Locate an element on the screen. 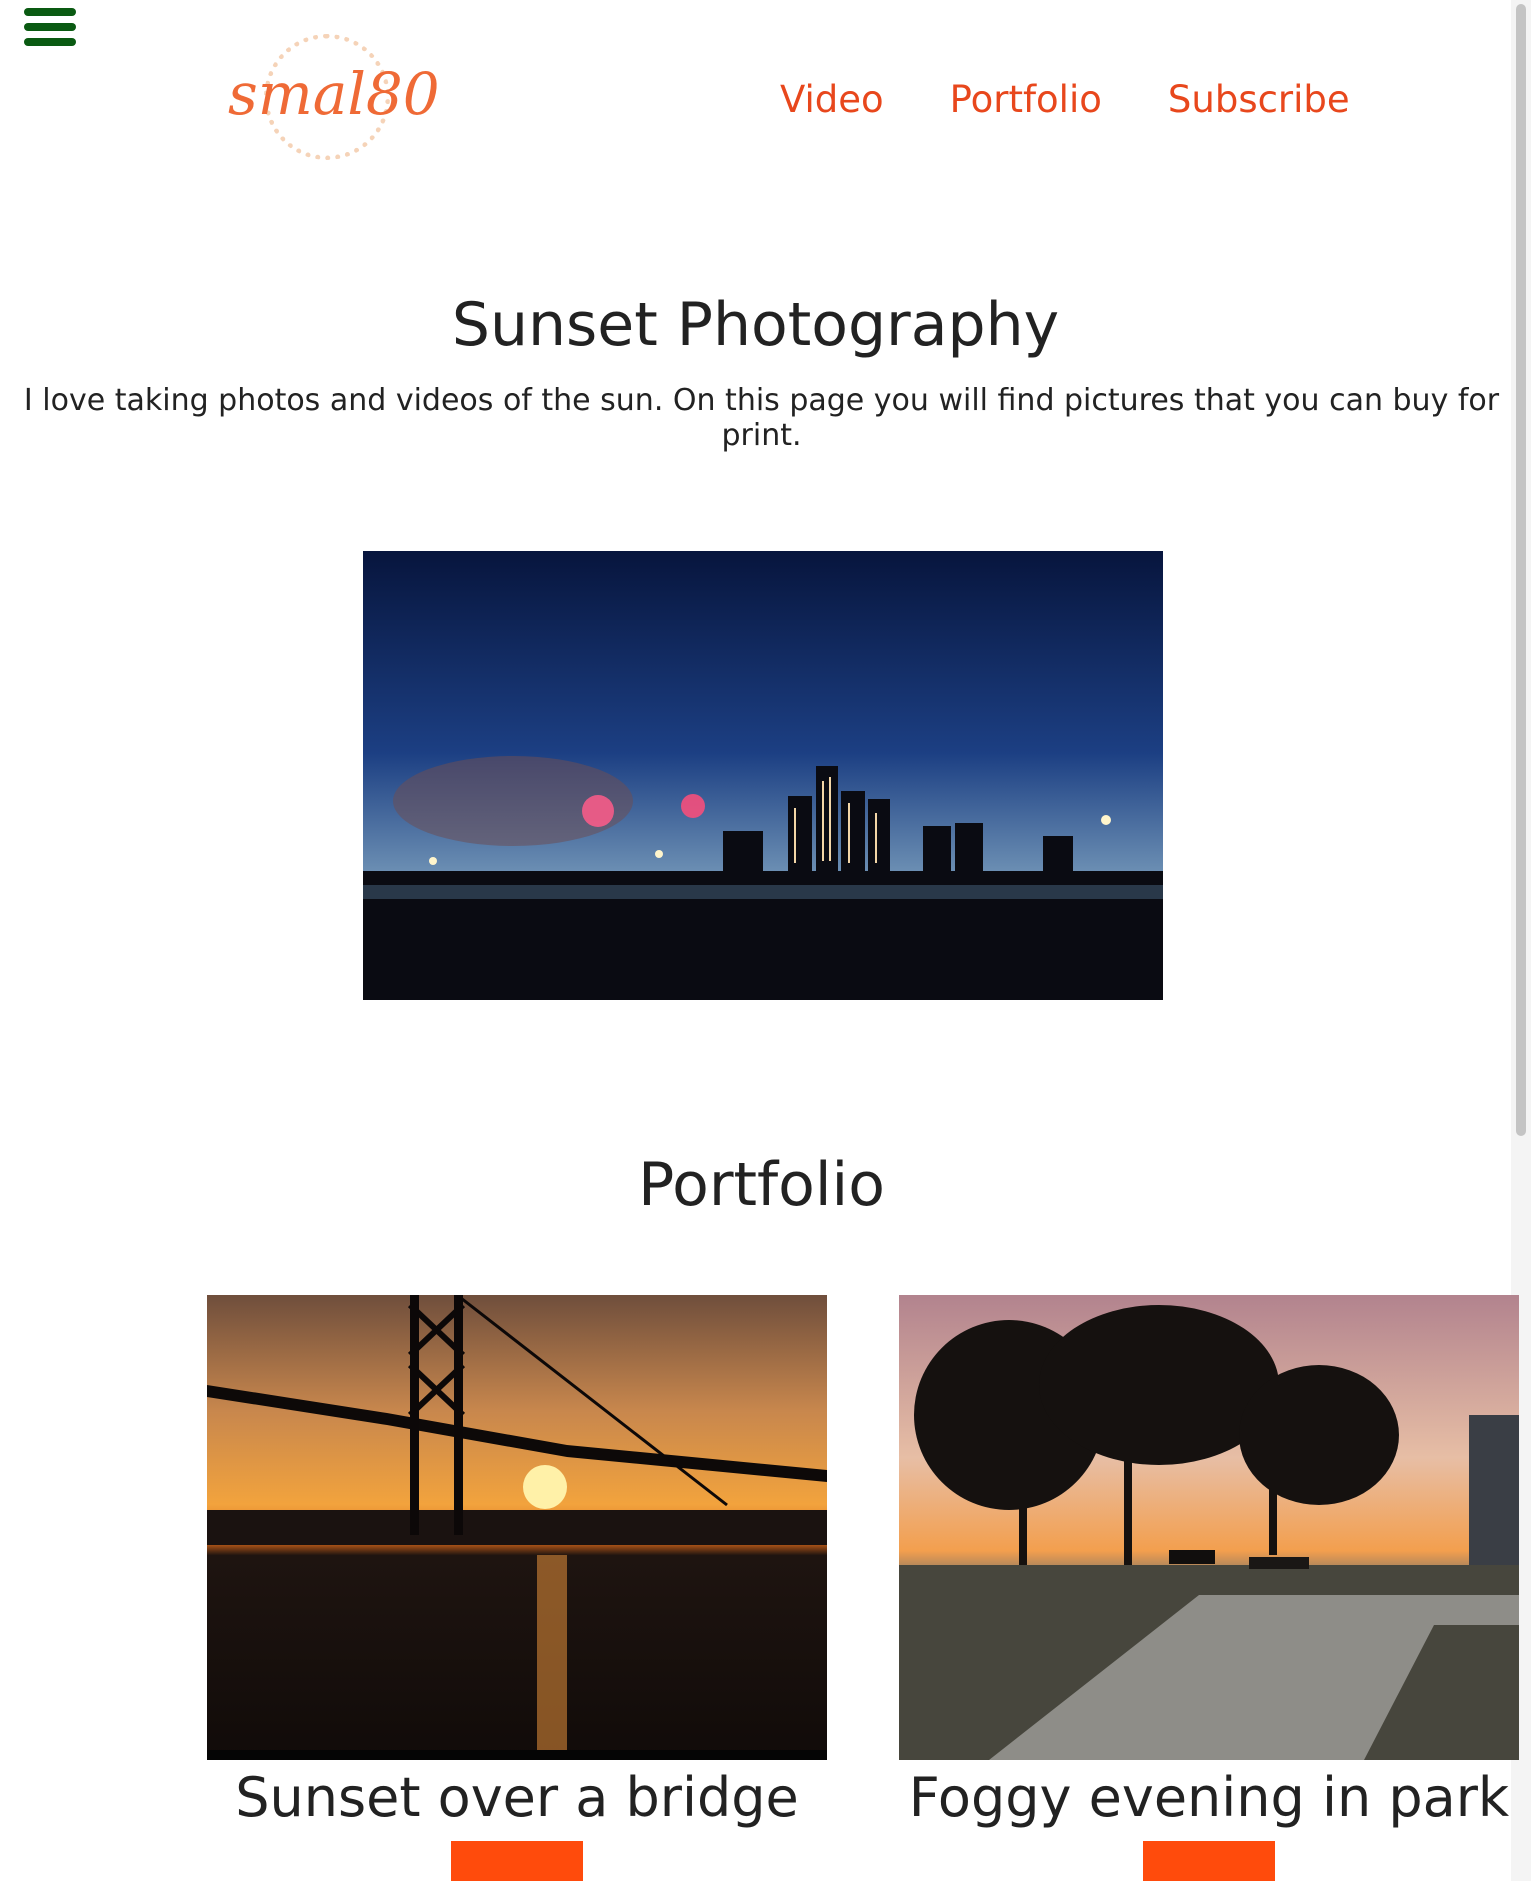 This screenshot has width=1531, height=1881. site-logo: smal80 is located at coordinates (334, 100).